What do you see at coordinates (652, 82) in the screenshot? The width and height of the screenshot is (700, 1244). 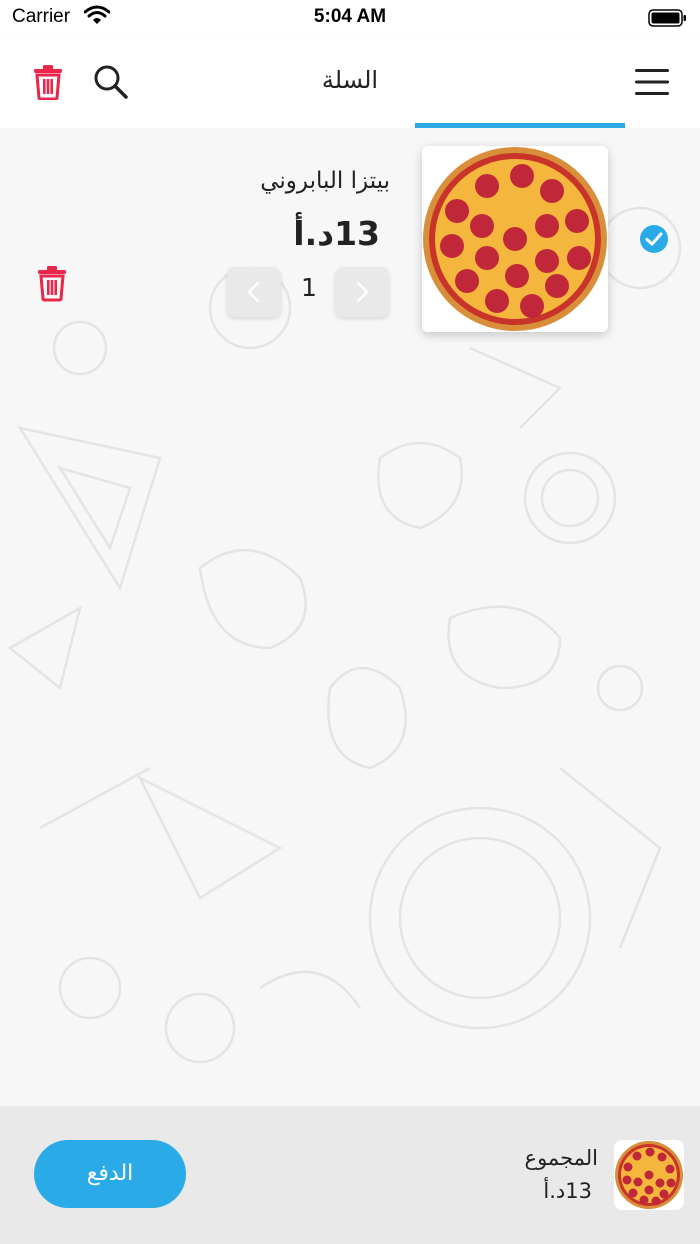 I see `menu-icon` at bounding box center [652, 82].